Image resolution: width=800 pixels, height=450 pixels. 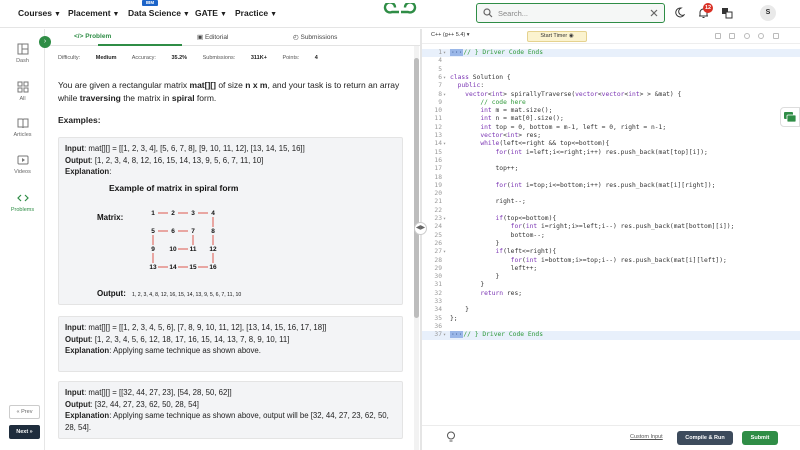 I want to click on language-select: C++ (g++ 5.4) ▾, so click(x=450, y=35).